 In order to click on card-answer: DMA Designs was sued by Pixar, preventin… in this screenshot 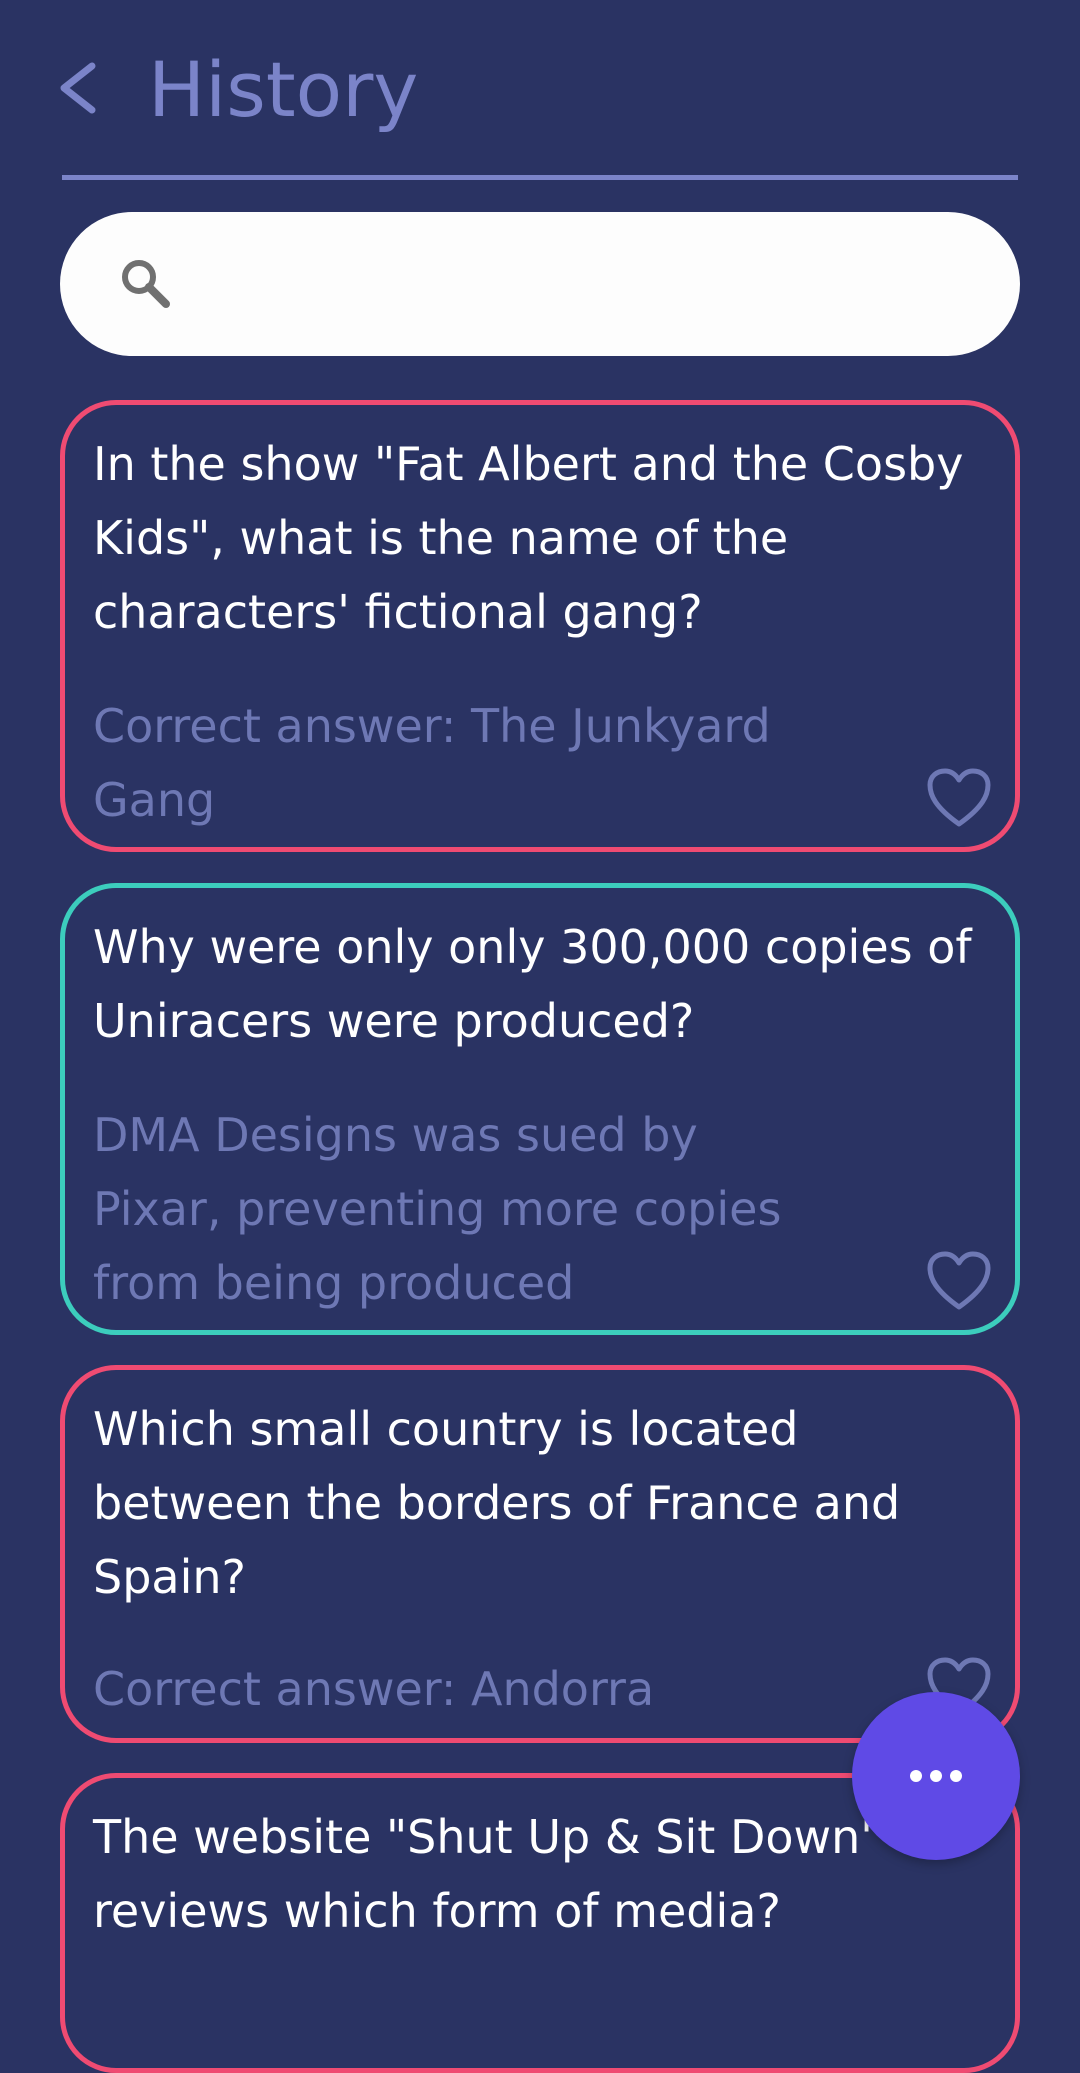, I will do `click(437, 1209)`.